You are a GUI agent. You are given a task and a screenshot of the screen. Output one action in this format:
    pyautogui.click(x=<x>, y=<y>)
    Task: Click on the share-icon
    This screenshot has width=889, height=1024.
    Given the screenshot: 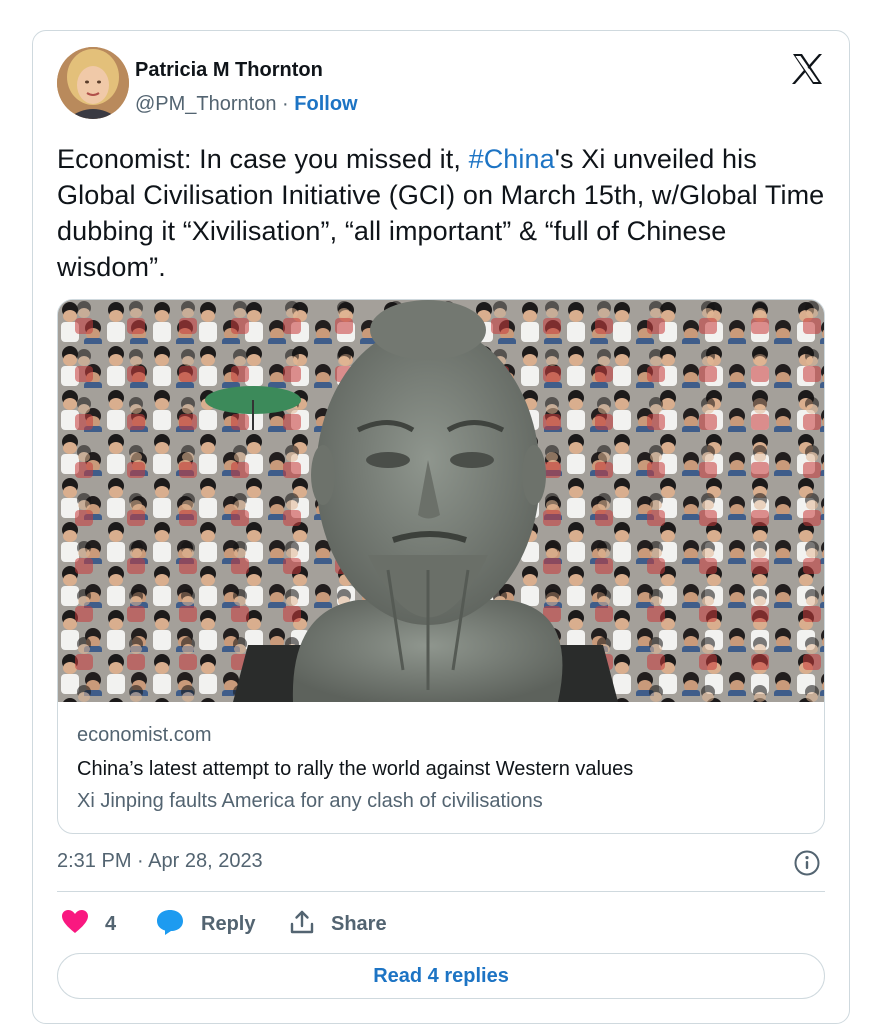 What is the action you would take?
    pyautogui.click(x=302, y=924)
    